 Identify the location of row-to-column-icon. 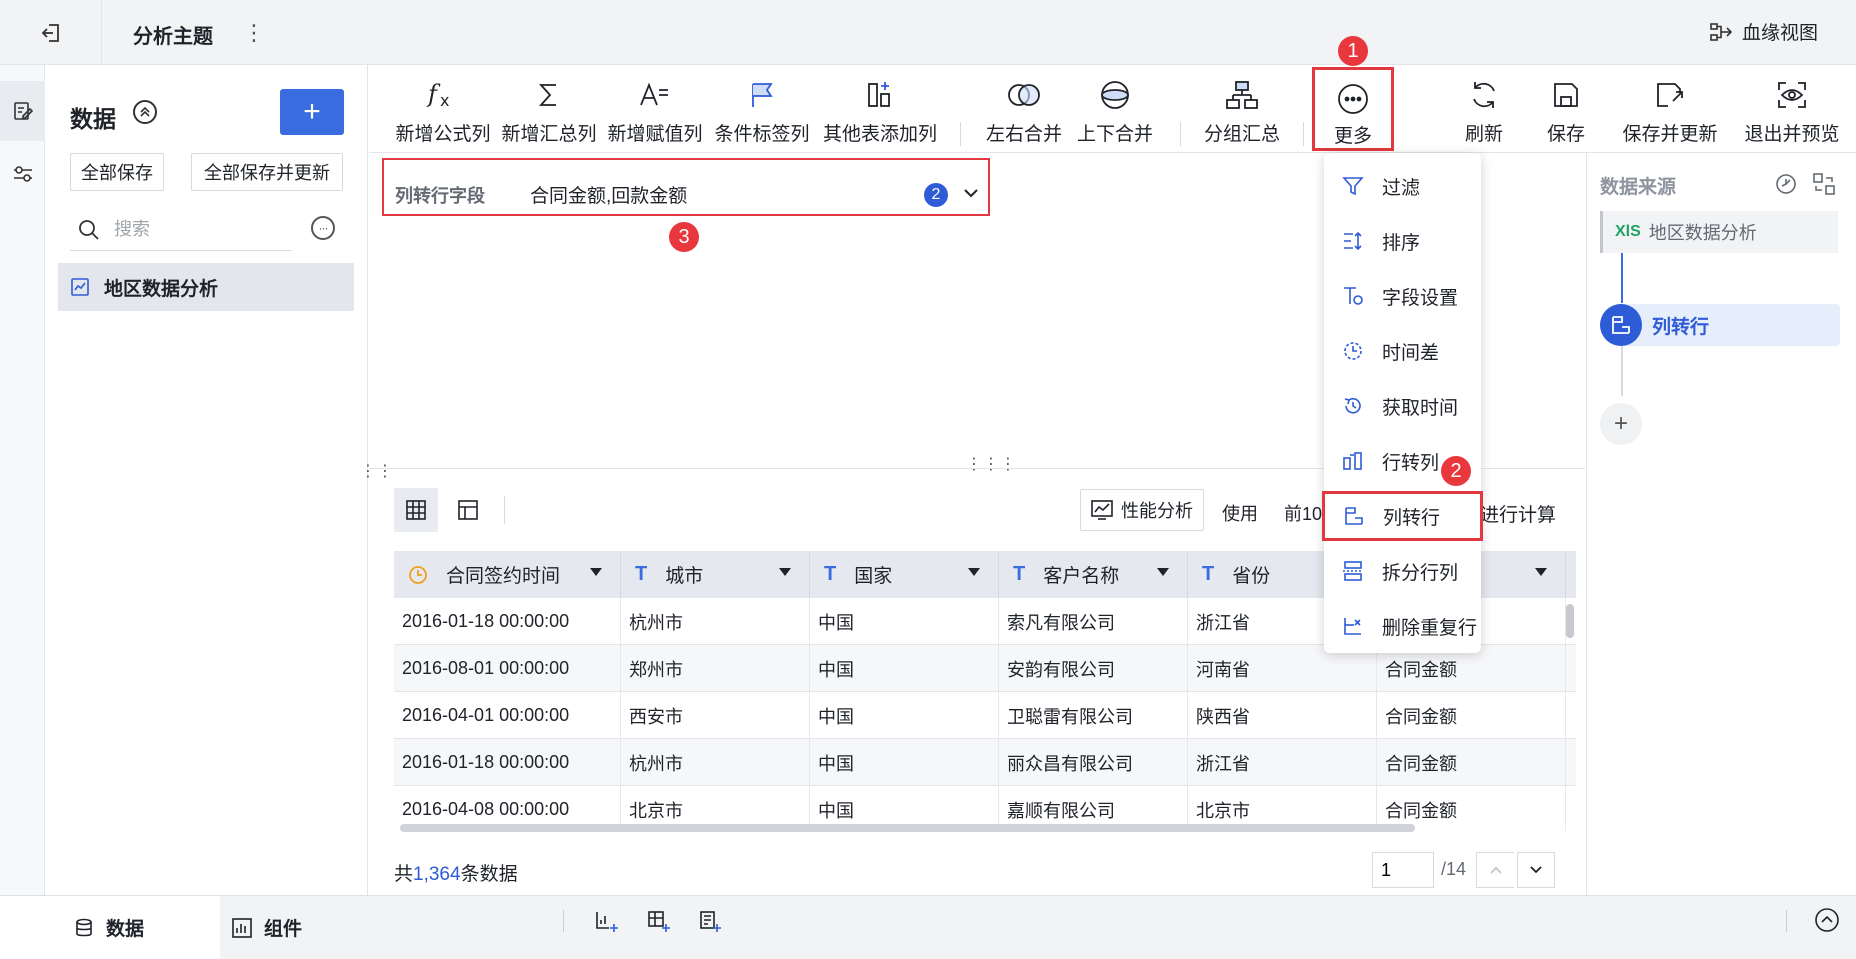
(1352, 461).